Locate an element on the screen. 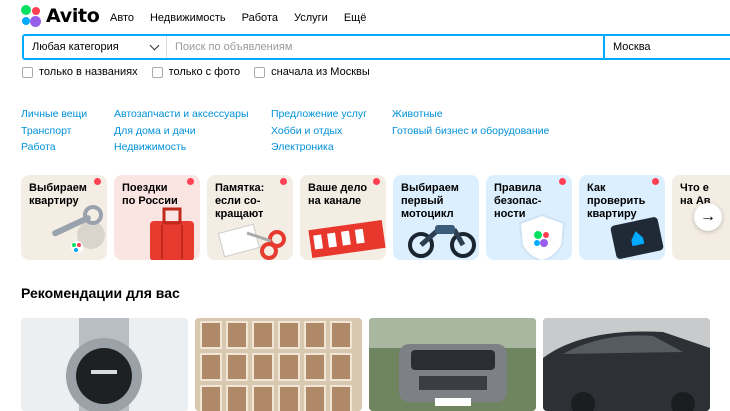 The height and width of the screenshot is (411, 730). filter-moscow-first: сначала из Москвы is located at coordinates (312, 72).